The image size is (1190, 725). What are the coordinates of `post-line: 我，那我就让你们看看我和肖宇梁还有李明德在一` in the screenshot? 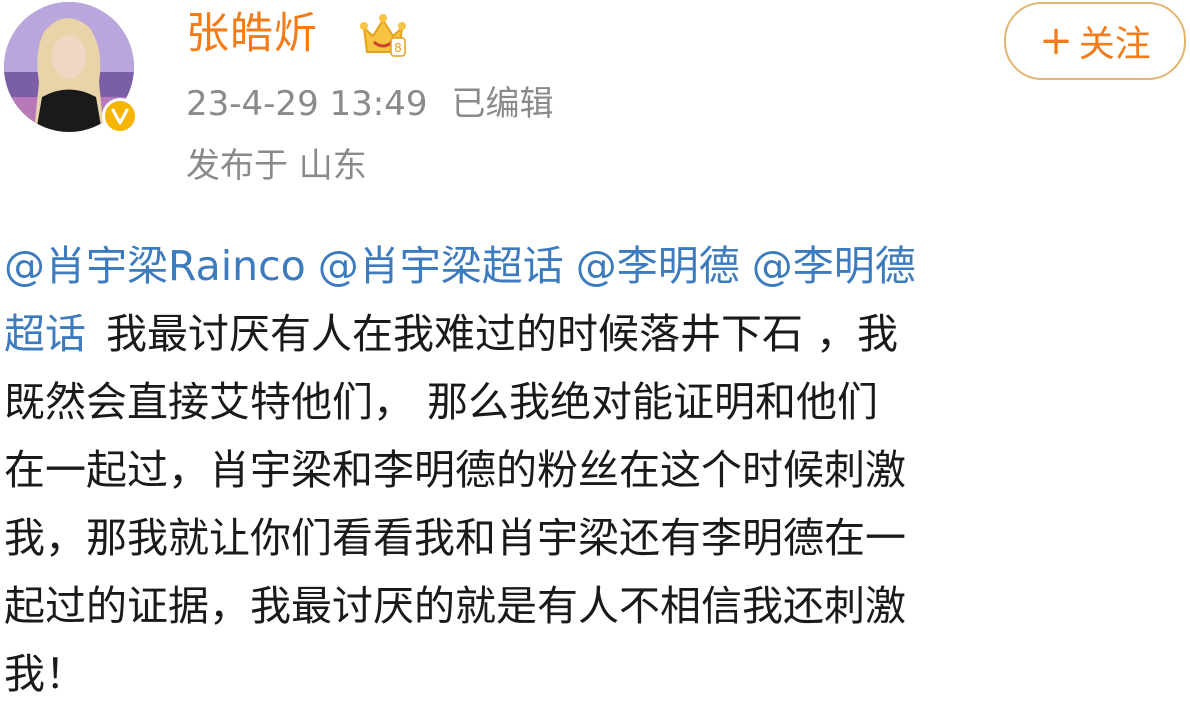 It's located at (455, 538).